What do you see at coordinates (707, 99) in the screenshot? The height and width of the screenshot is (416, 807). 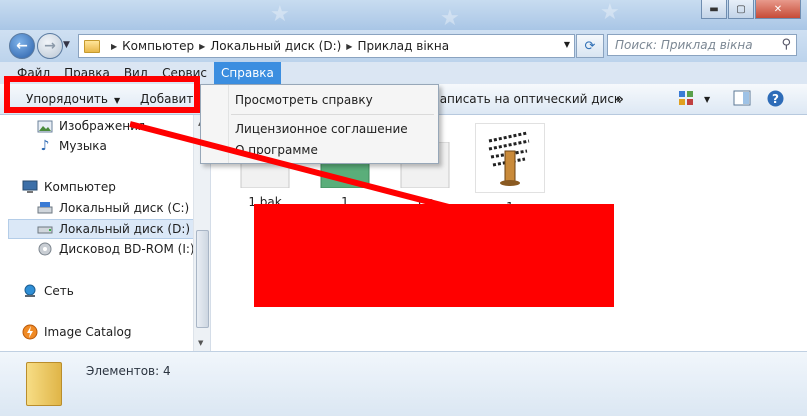 I see `view-options-dropdown-icon: ▼` at bounding box center [707, 99].